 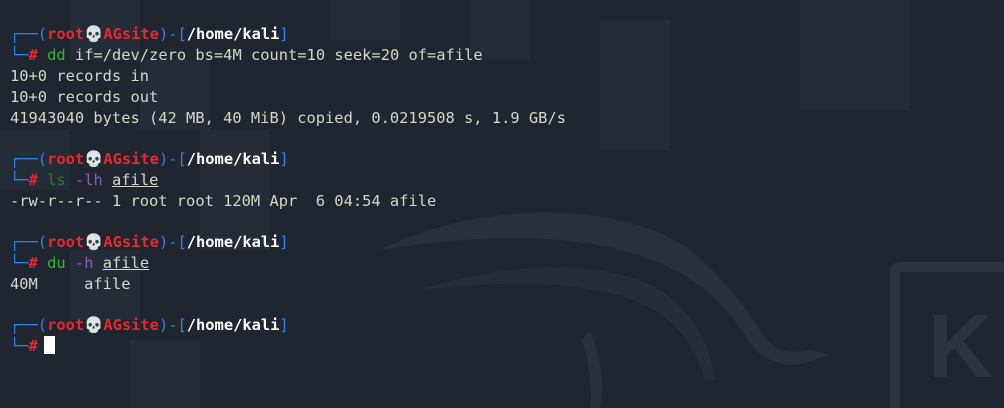 What do you see at coordinates (84, 97) in the screenshot?
I see `output-line: 10+0 records out` at bounding box center [84, 97].